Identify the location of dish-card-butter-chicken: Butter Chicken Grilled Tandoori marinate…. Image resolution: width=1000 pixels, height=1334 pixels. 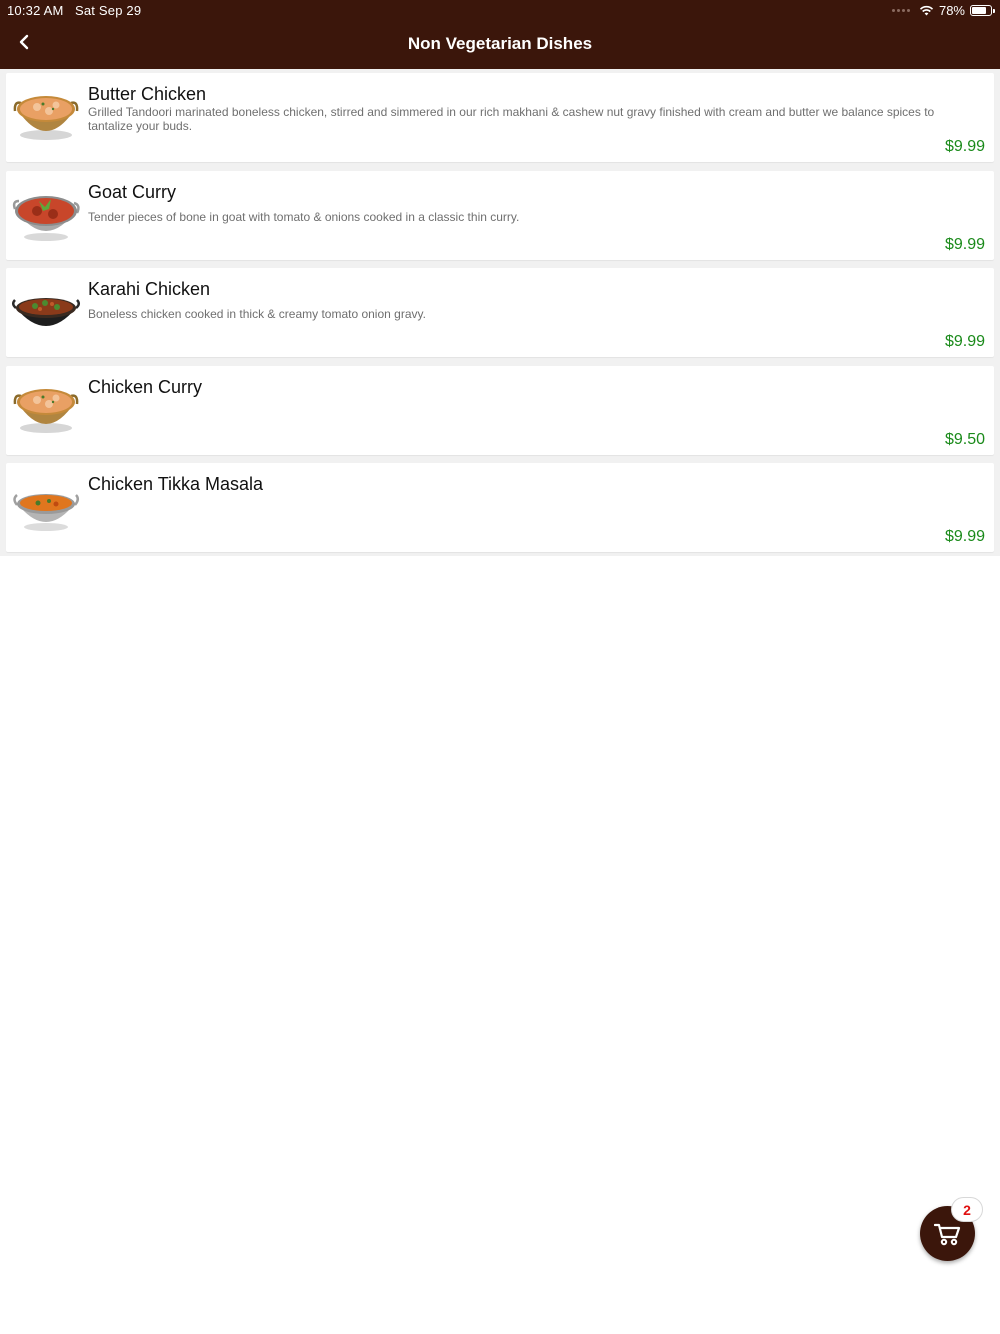
(500, 117).